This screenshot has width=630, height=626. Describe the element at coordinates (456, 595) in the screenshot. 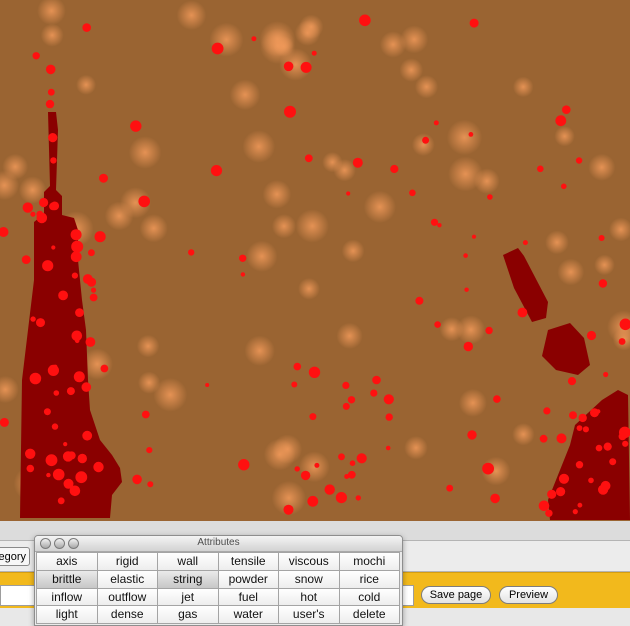

I see `save-page-button: Save page` at that location.